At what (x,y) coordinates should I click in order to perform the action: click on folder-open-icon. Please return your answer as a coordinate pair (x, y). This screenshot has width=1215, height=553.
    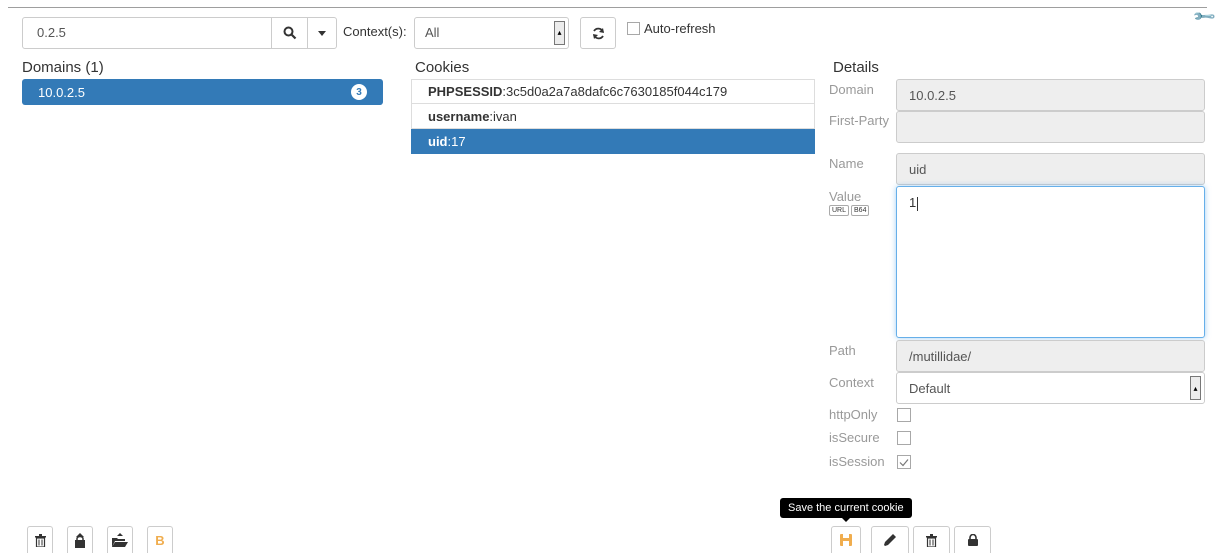
    Looking at the image, I should click on (120, 540).